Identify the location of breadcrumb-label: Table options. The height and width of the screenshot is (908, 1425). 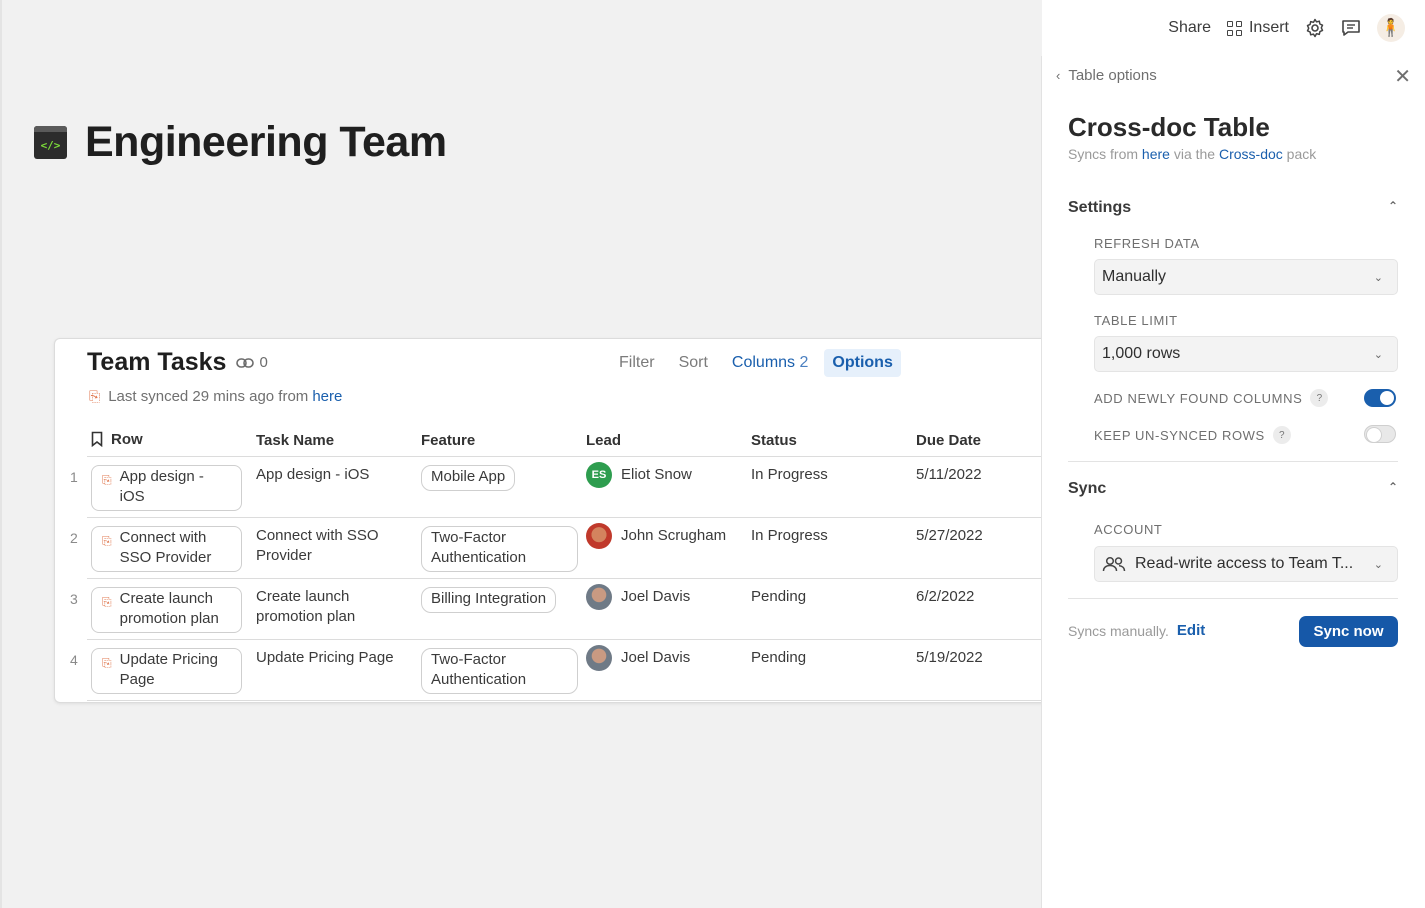
(1112, 75).